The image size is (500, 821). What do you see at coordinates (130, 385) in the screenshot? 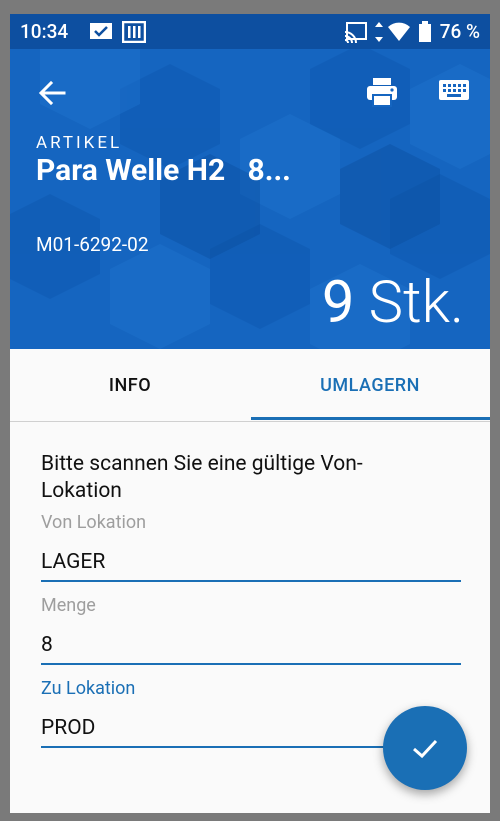
I see `tab-info: INFO` at bounding box center [130, 385].